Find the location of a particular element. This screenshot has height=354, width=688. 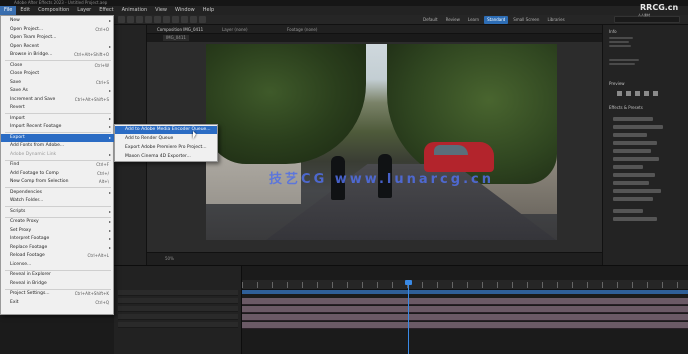

brand-logo: RRCG.cn is located at coordinates (659, 7).